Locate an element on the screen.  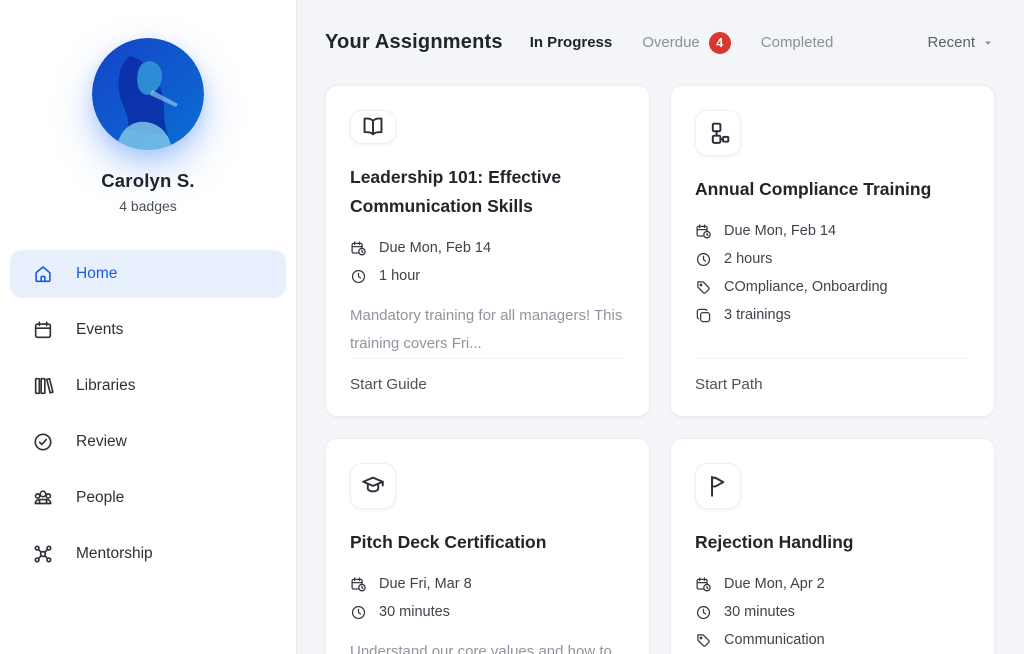
due-date-row: Due Mon, Apr 2 is located at coordinates (832, 584).